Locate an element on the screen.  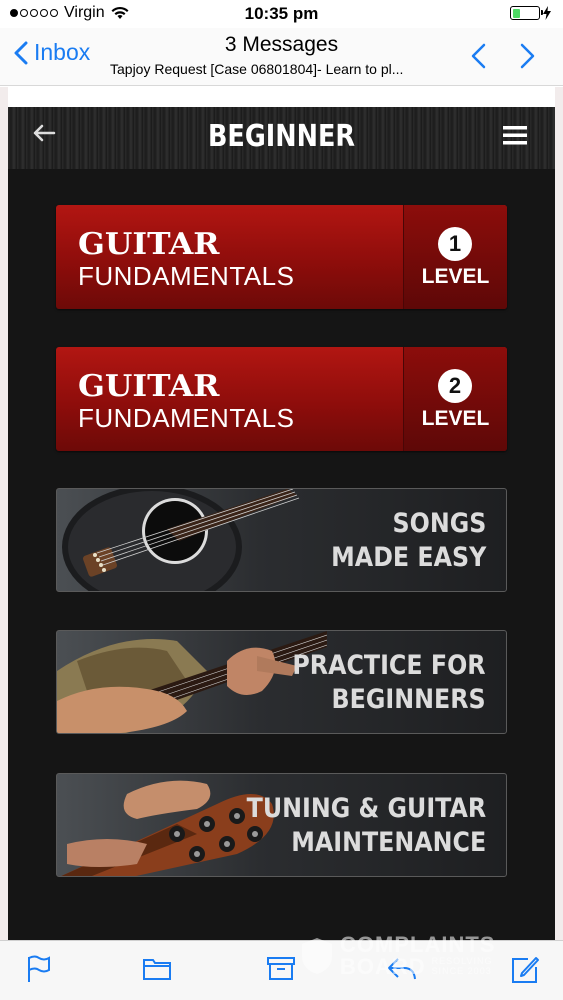
card-label-line-2: MADE EASY is located at coordinates (408, 557).